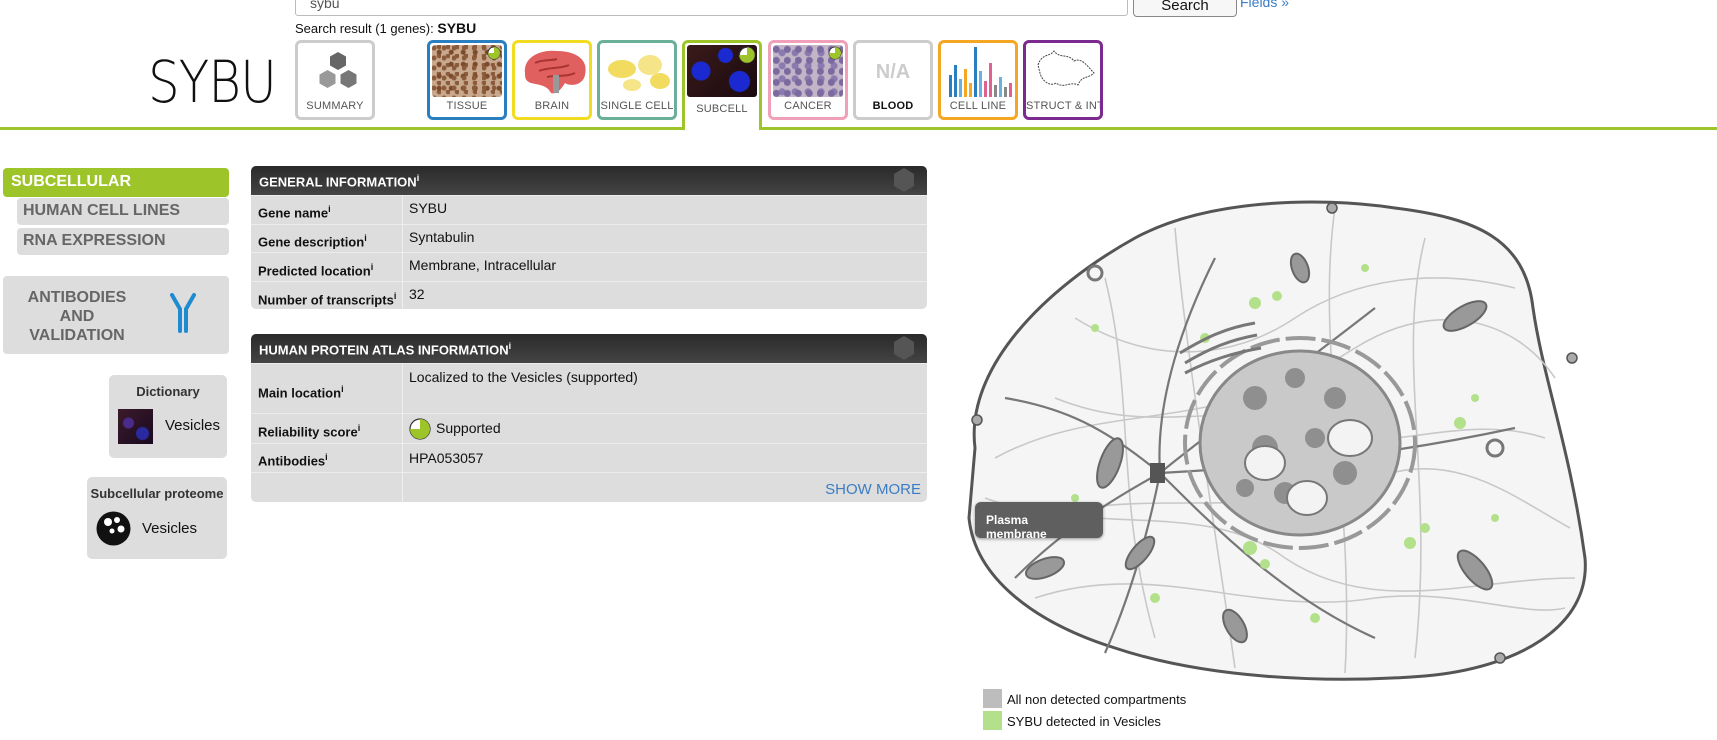 The image size is (1717, 740). Describe the element at coordinates (523, 377) in the screenshot. I see `main-location-value: Localized to the Vesicles (supported)` at that location.